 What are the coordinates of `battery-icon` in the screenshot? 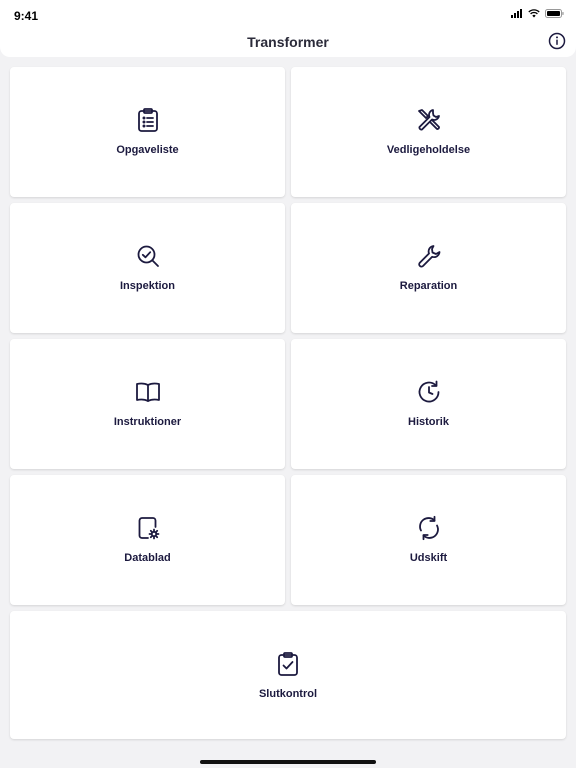 It's located at (554, 13).